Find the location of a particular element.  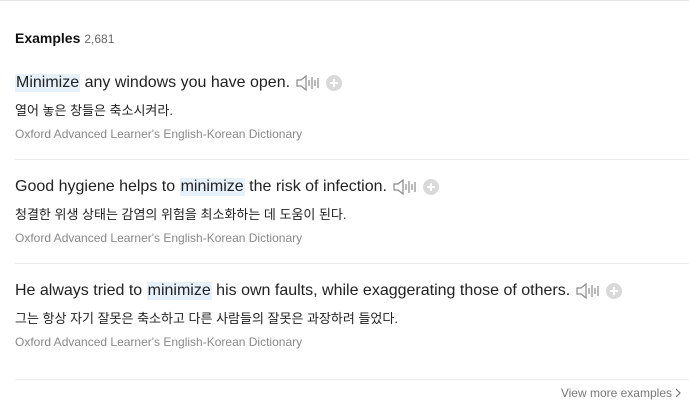

sentence-after: the risk of infection. is located at coordinates (315, 186).